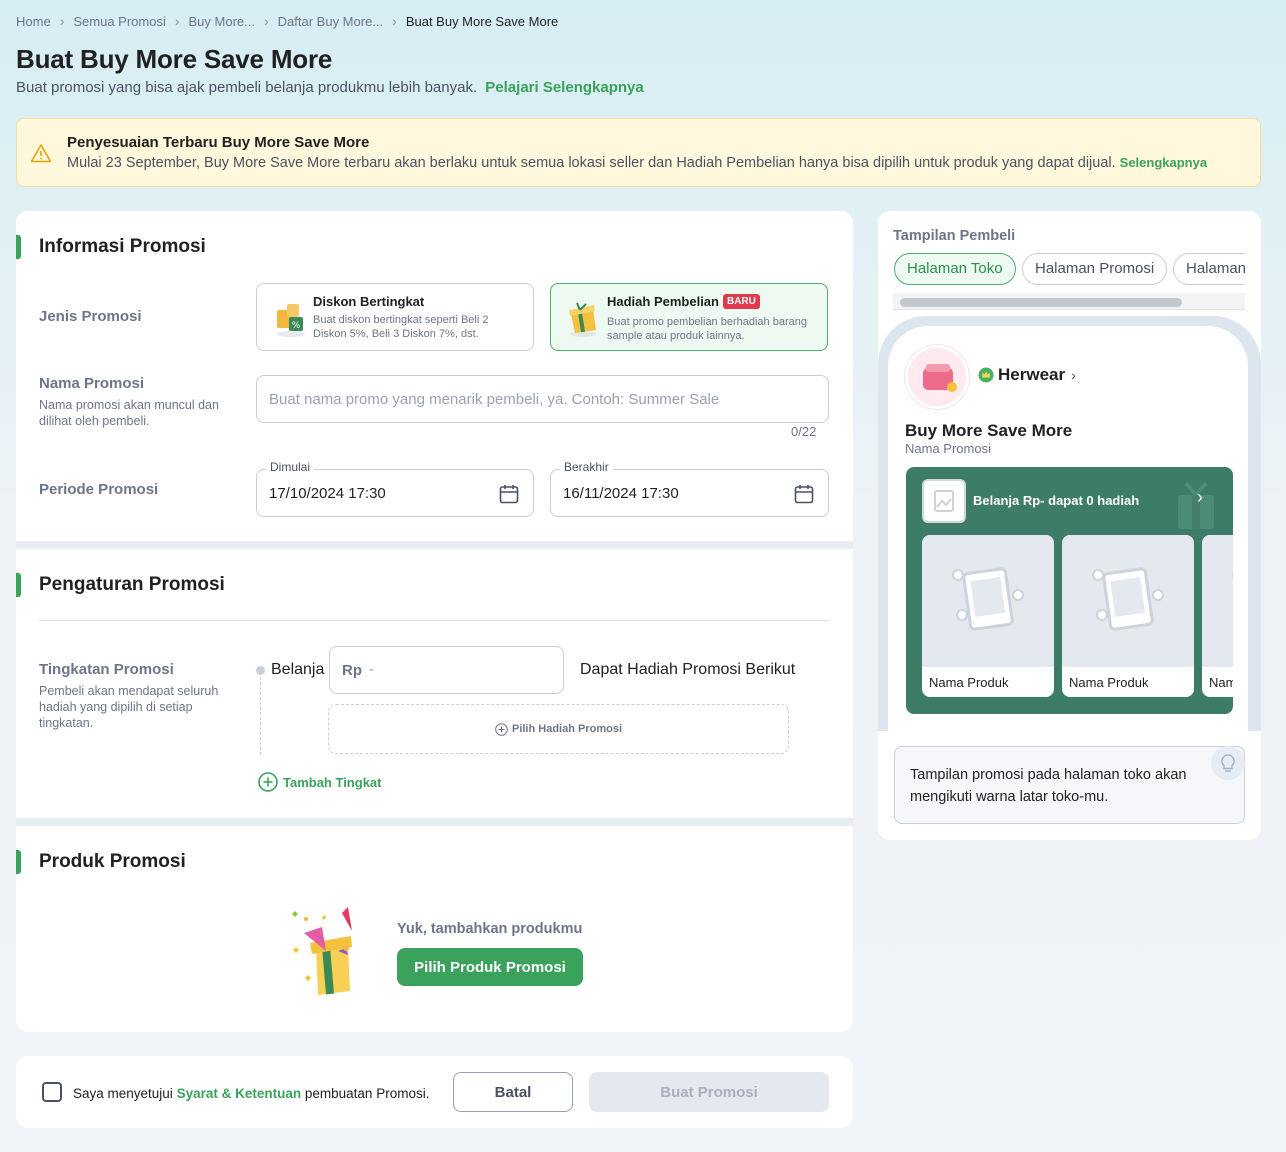  Describe the element at coordinates (369, 301) in the screenshot. I see `promo-type-title: Diskon Bertingkat` at that location.